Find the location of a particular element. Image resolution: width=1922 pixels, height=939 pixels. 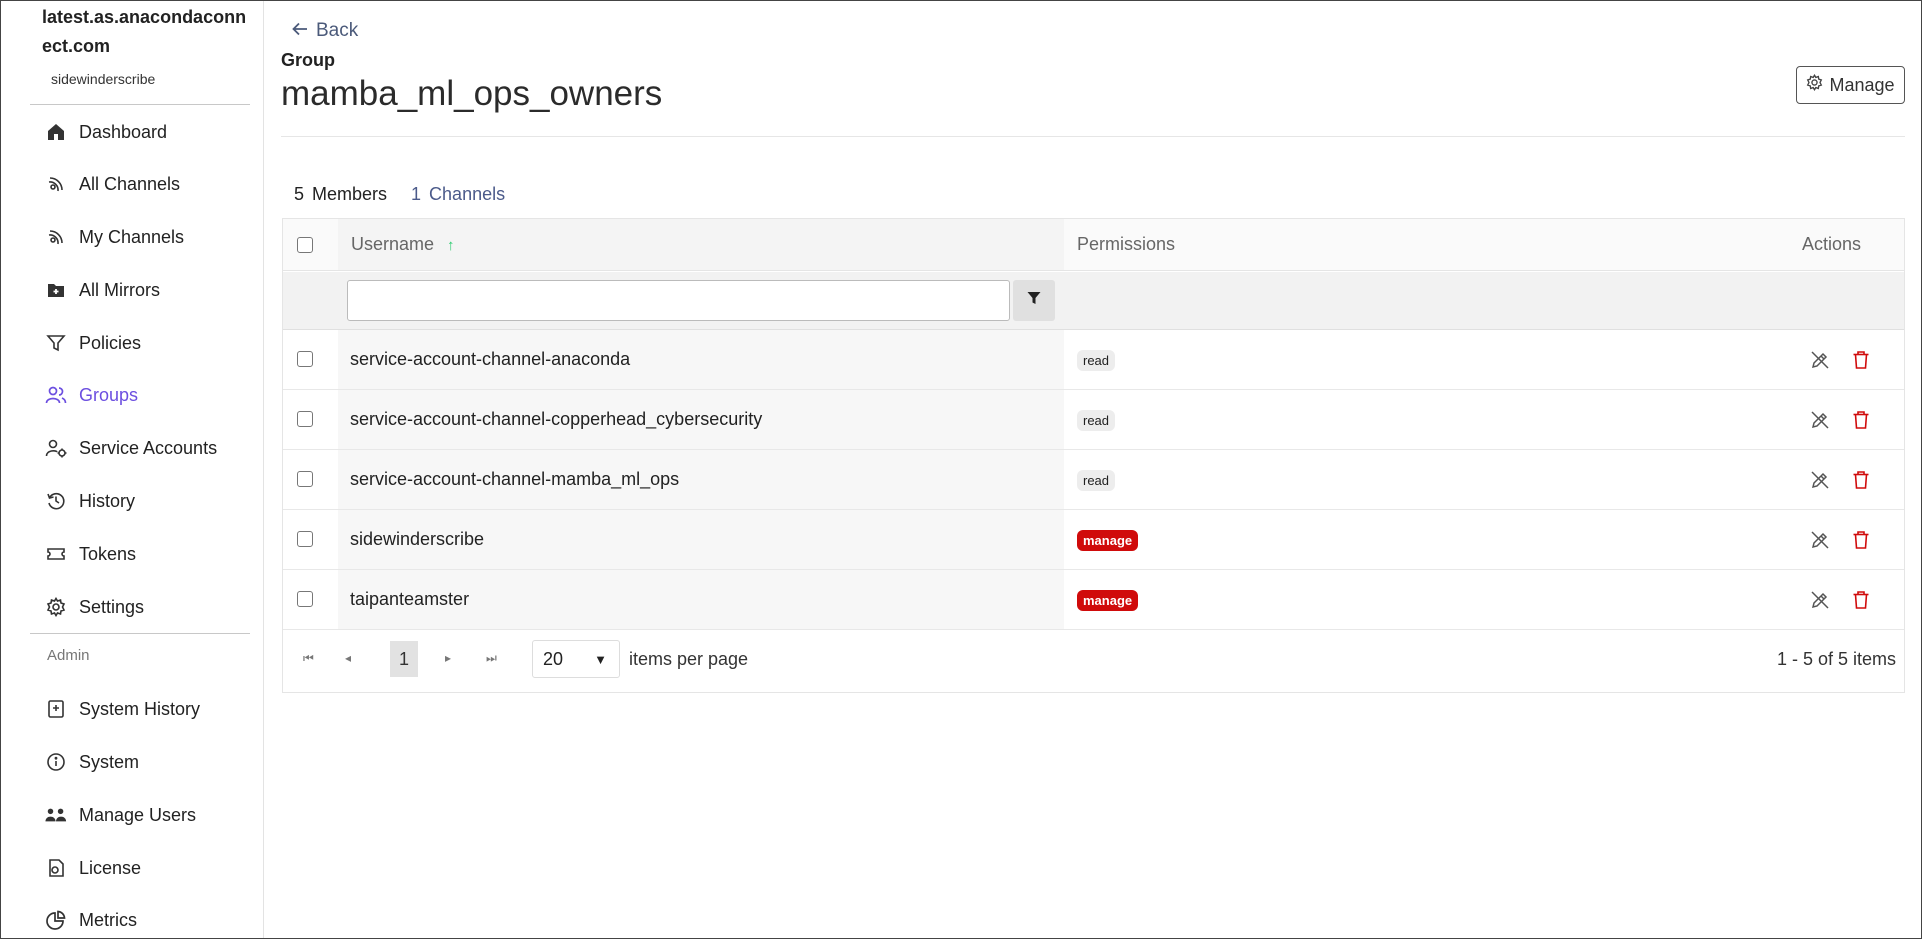

username-filter-input is located at coordinates (678, 300).